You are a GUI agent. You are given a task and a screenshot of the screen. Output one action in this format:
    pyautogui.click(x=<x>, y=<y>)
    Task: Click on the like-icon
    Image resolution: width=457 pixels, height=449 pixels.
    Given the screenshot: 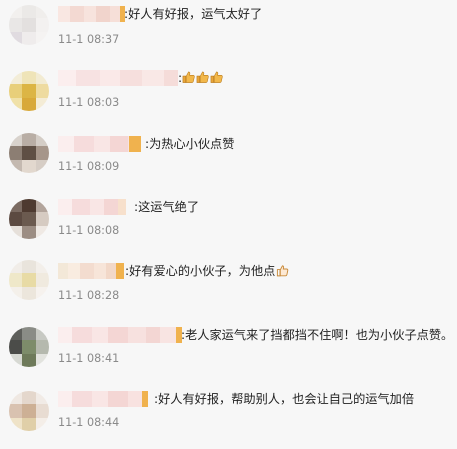 What is the action you would take?
    pyautogui.click(x=283, y=271)
    